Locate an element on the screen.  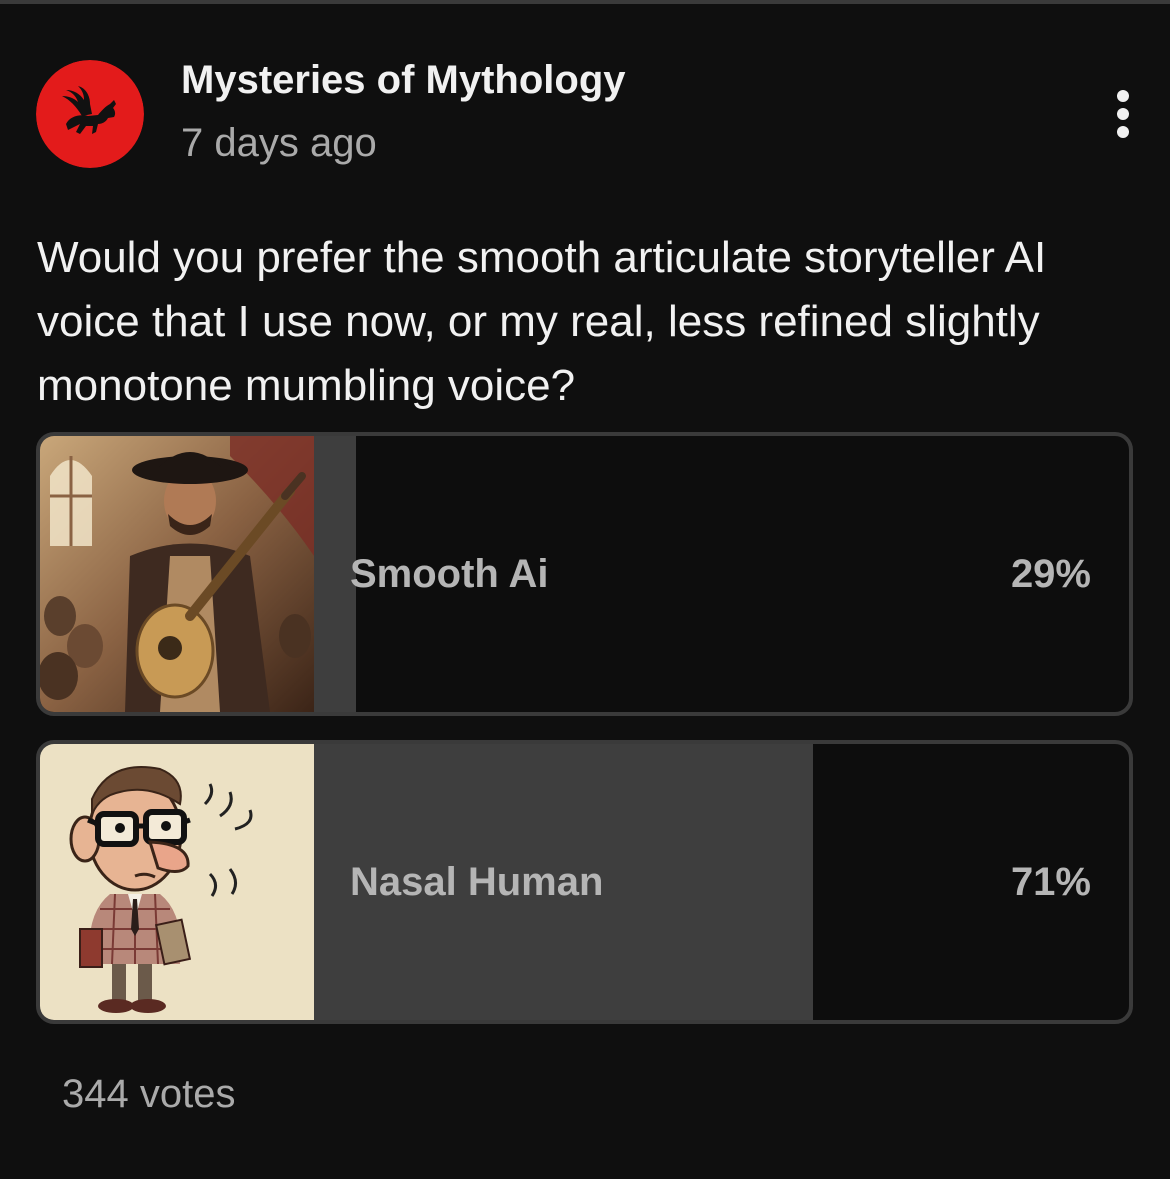
poll-option-percent: 71% is located at coordinates (1050, 882).